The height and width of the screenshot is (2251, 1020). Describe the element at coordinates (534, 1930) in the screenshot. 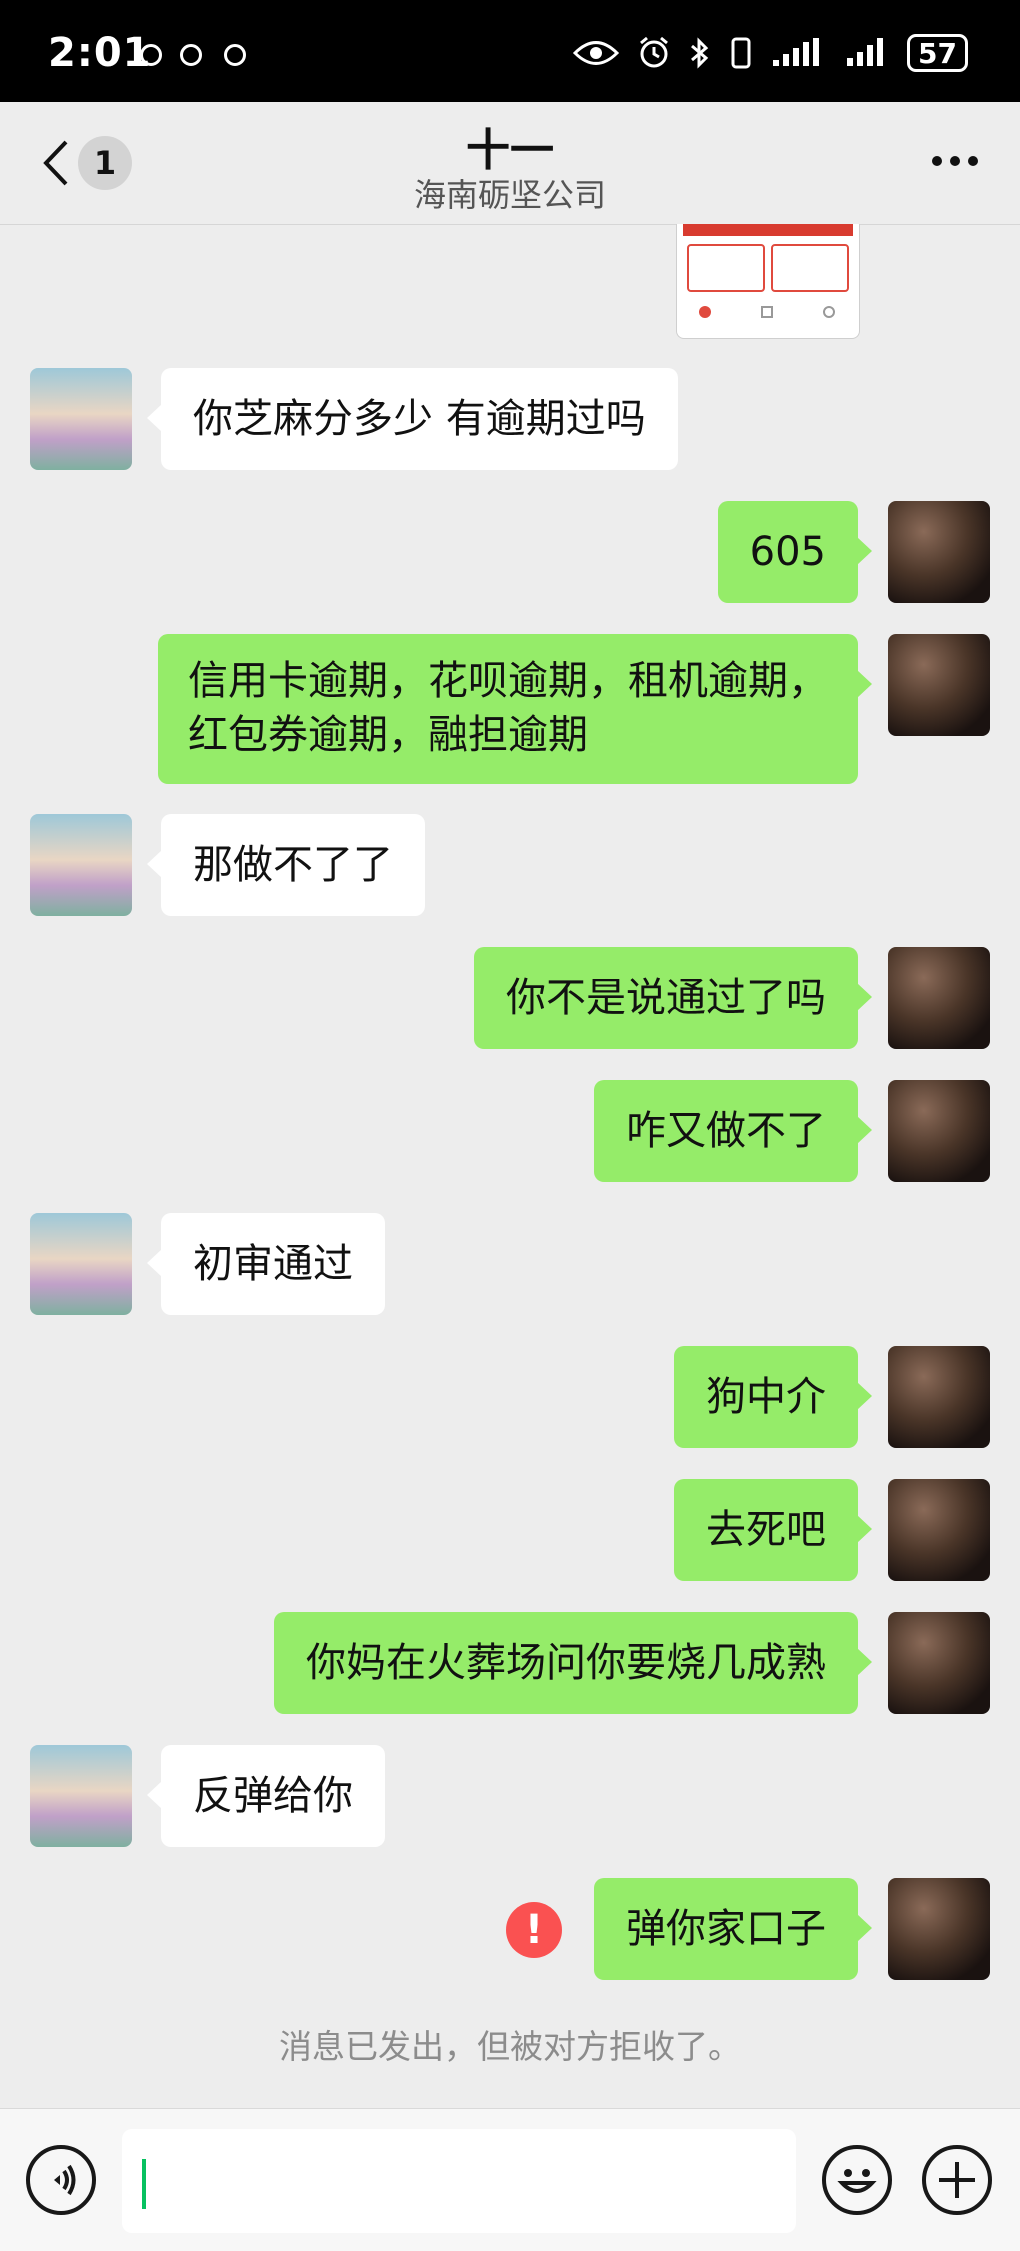

I see `error-icon: !` at that location.